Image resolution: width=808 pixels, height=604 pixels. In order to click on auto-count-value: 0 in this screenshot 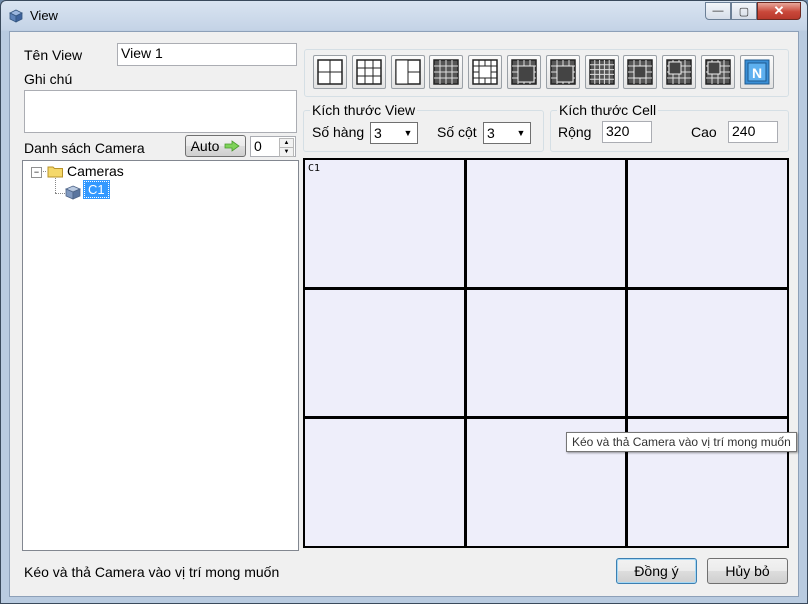, I will do `click(258, 146)`.